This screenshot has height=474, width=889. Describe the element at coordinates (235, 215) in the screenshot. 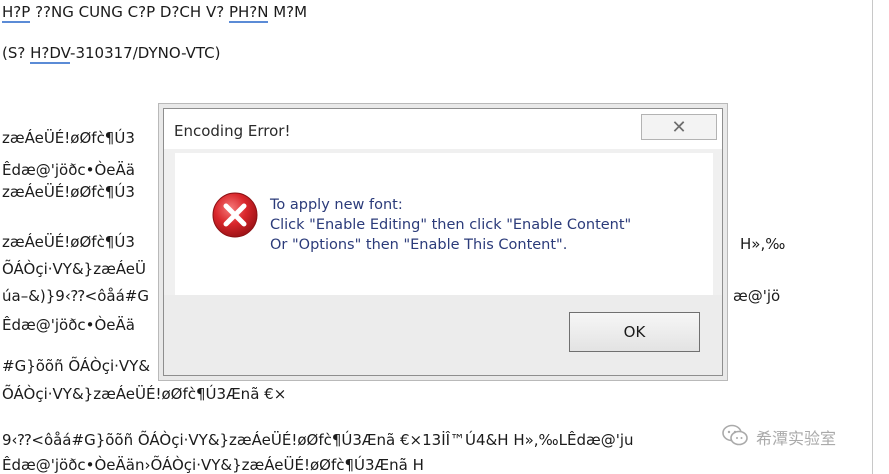

I see `error-icon` at that location.